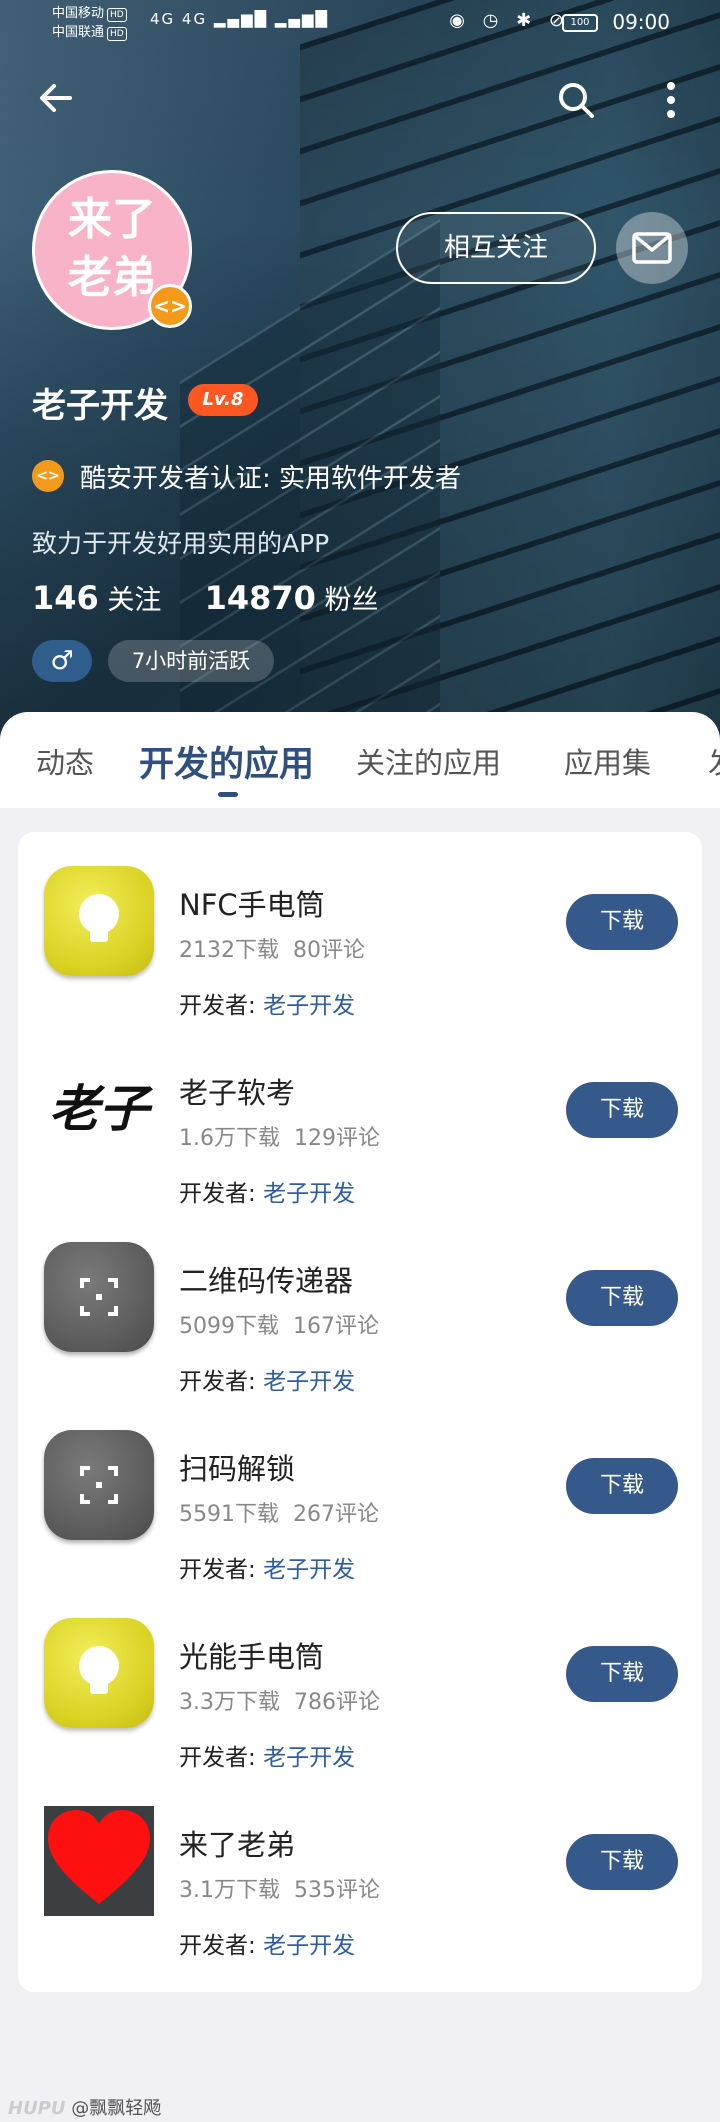  I want to click on battery-icon: 100, so click(580, 23).